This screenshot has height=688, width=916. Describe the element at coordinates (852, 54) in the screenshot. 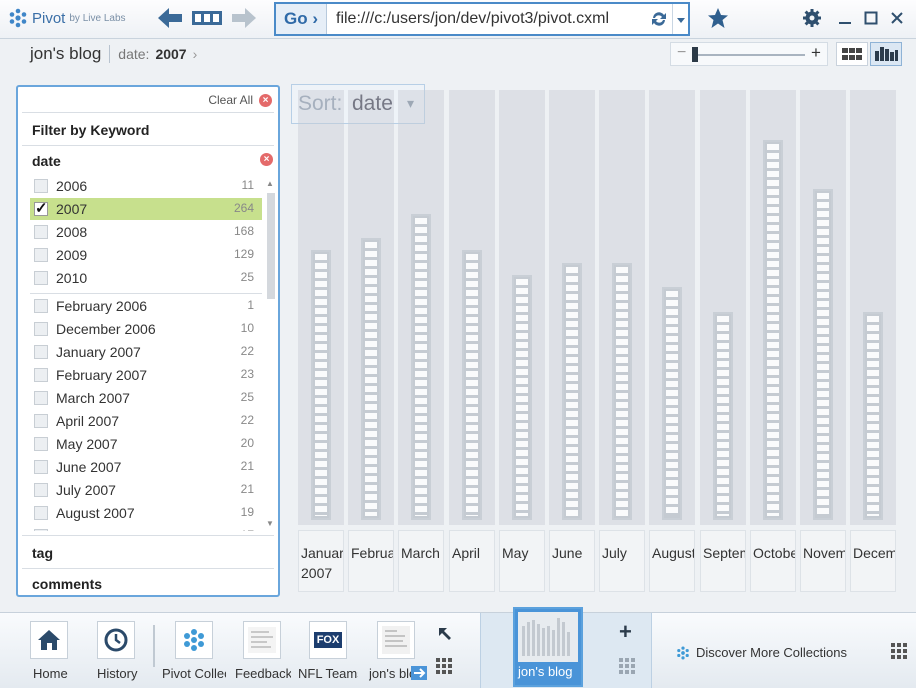

I see `grid-view-button` at that location.